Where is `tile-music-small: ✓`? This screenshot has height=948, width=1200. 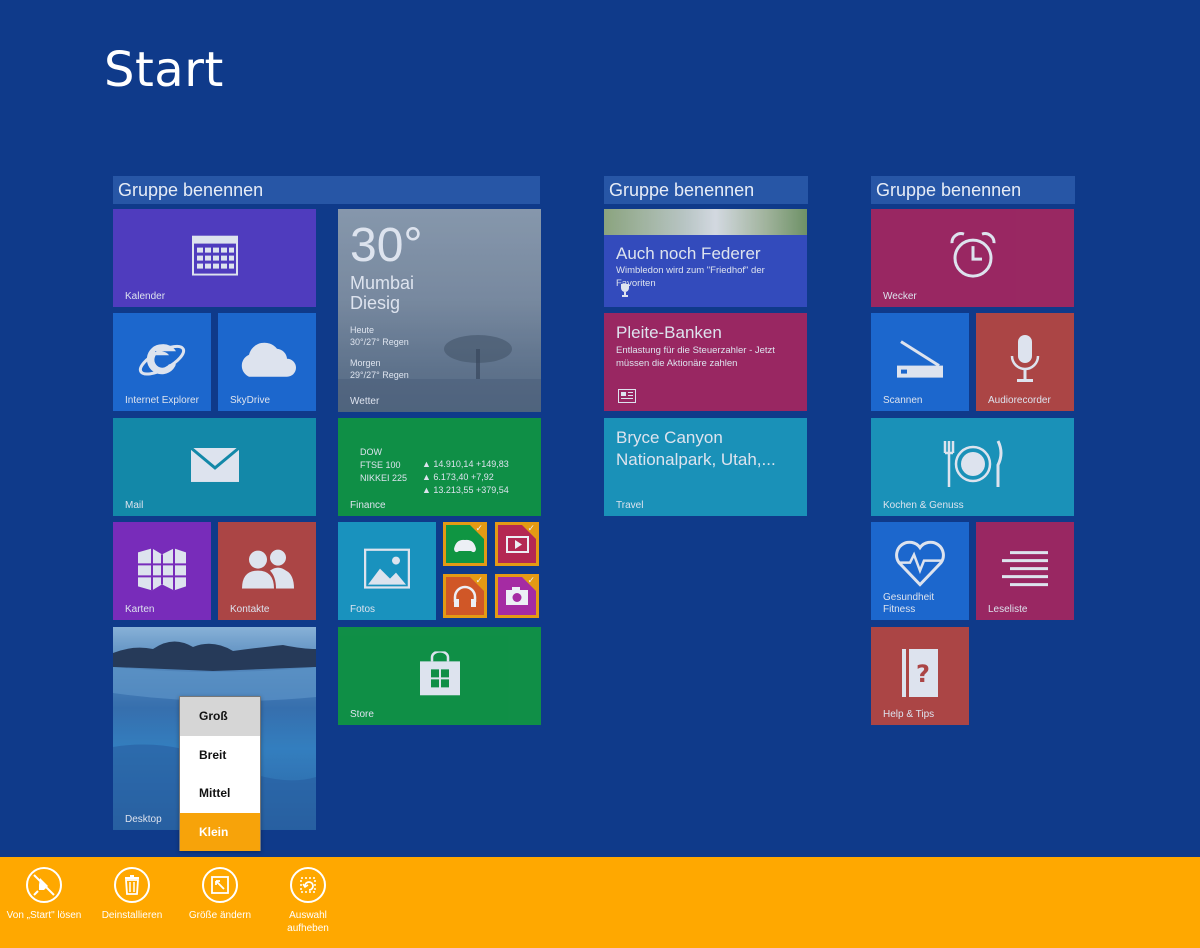 tile-music-small: ✓ is located at coordinates (465, 596).